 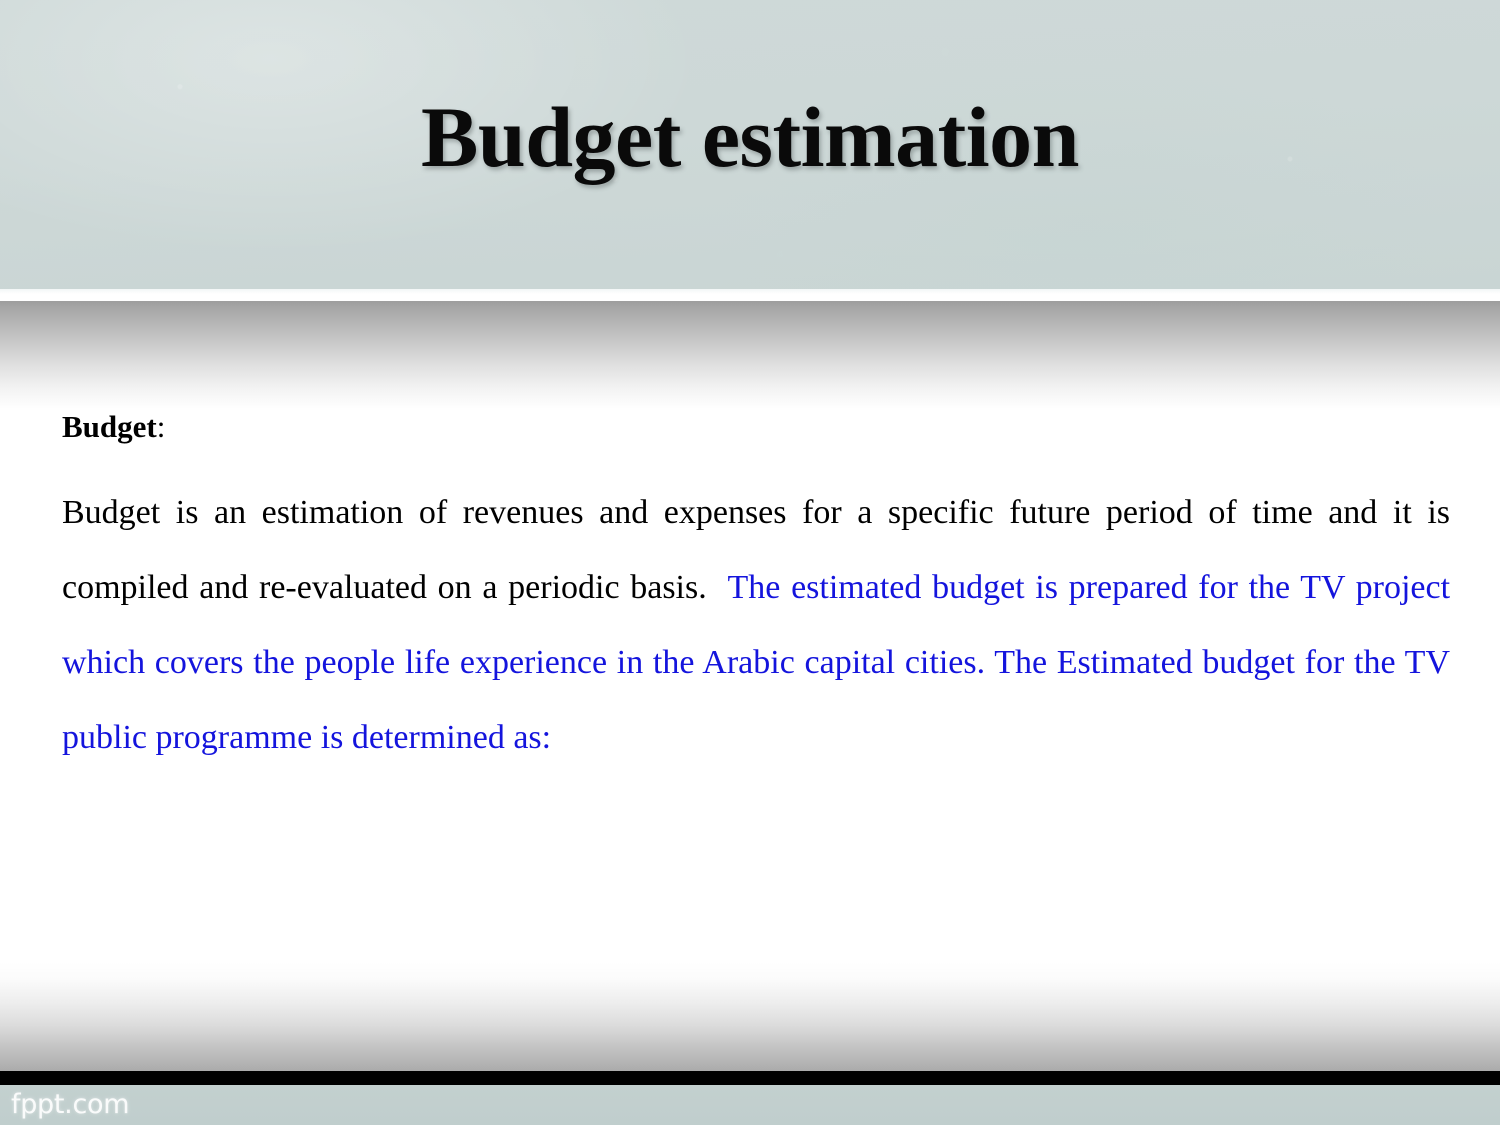 I want to click on bottom-shadow-gradient, so click(x=750, y=1016).